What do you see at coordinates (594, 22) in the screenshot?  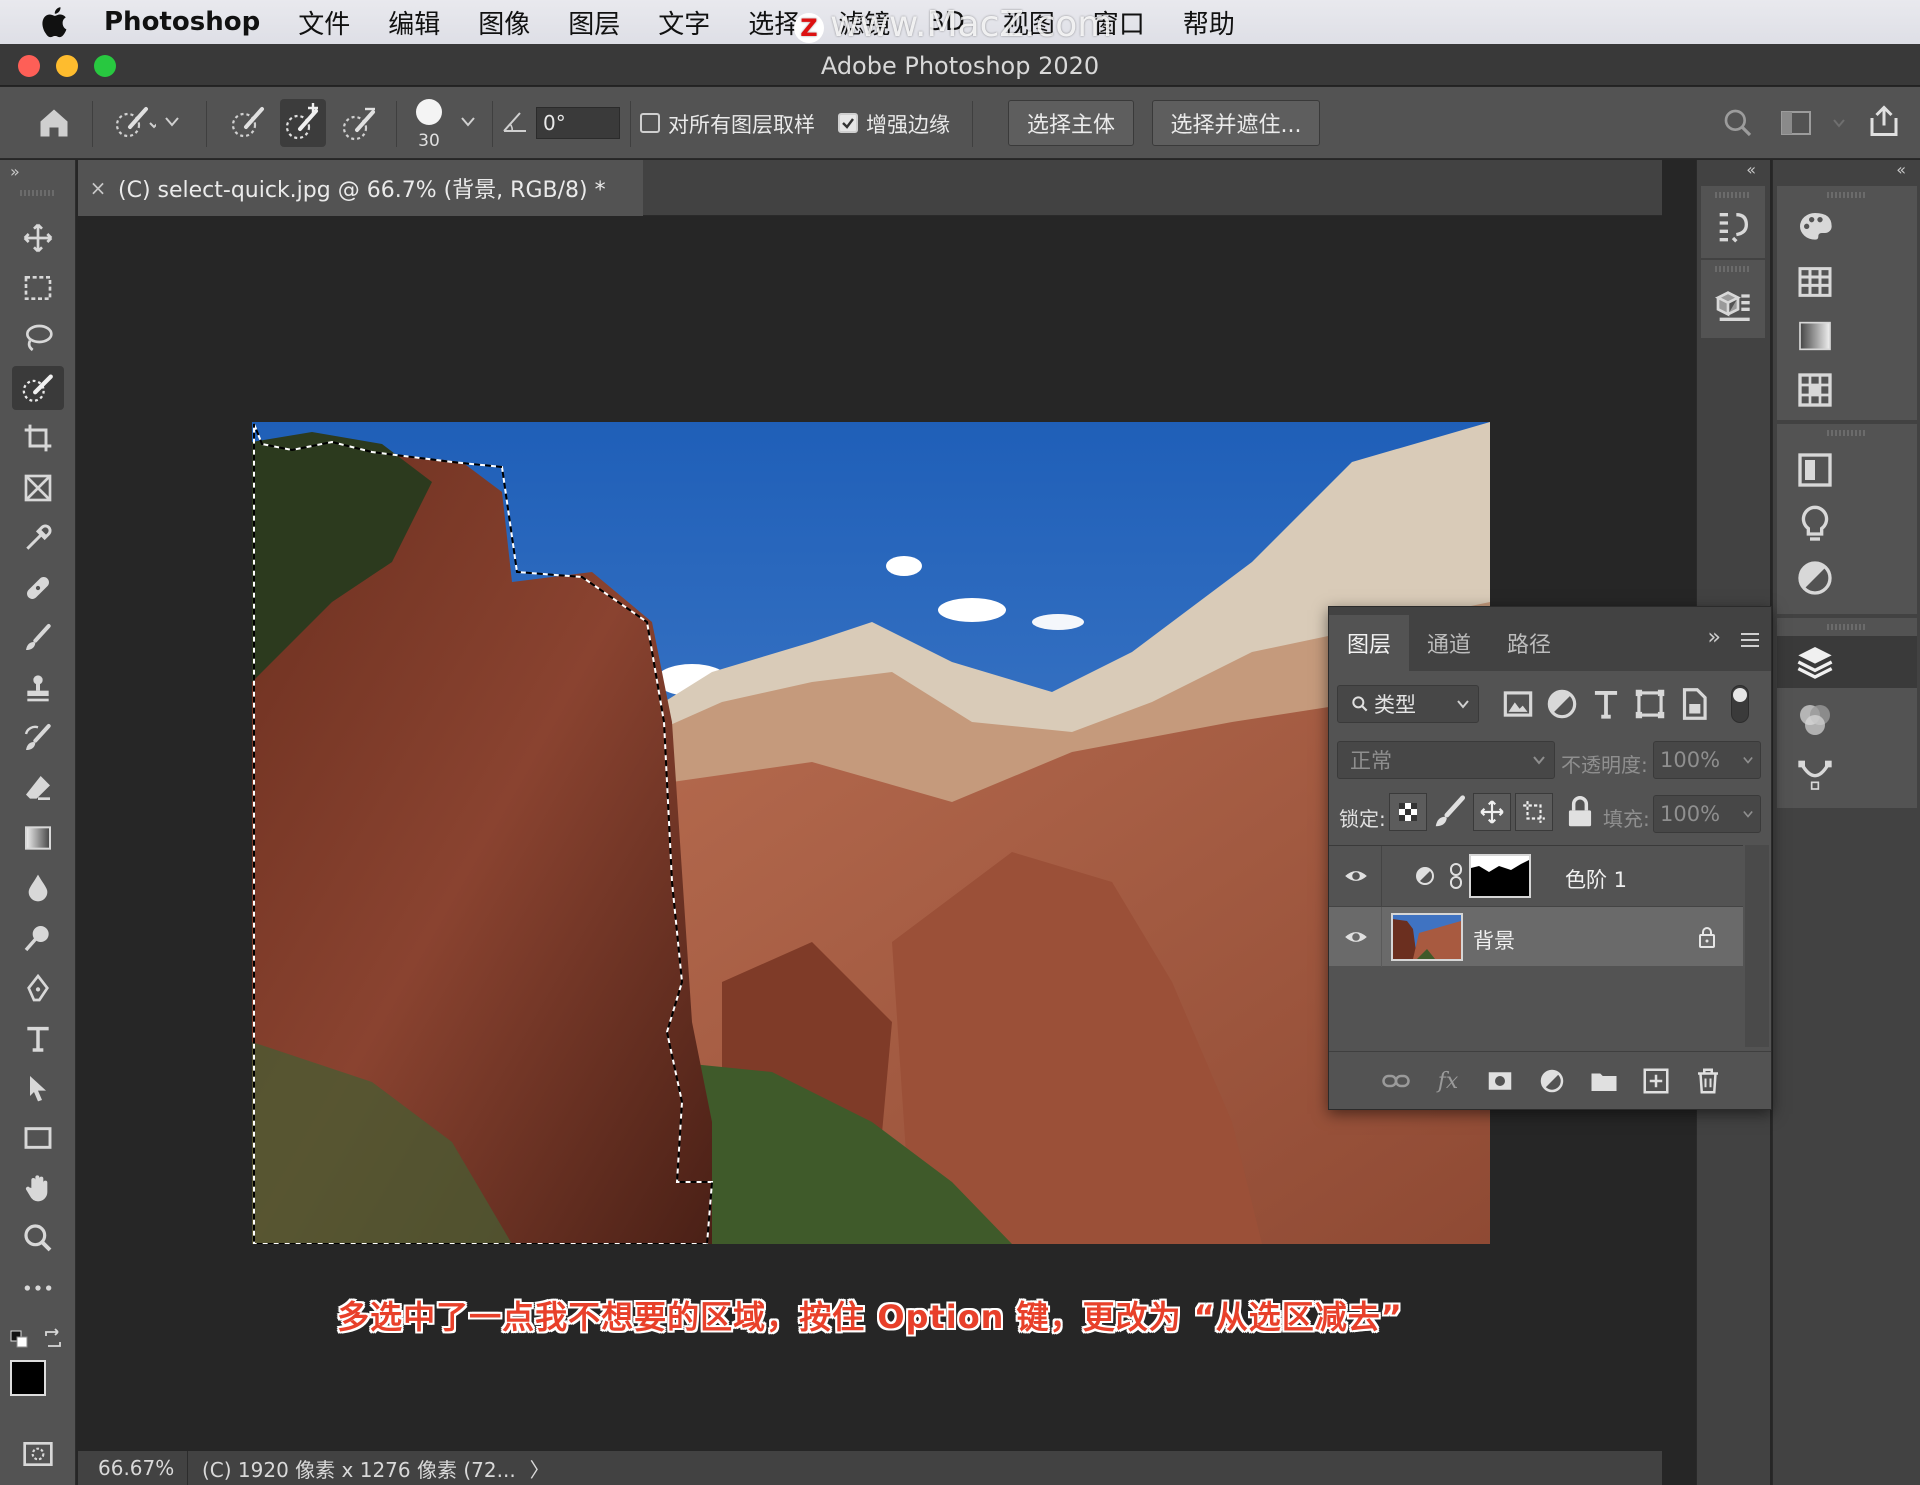 I see `menu-layer: 图层` at bounding box center [594, 22].